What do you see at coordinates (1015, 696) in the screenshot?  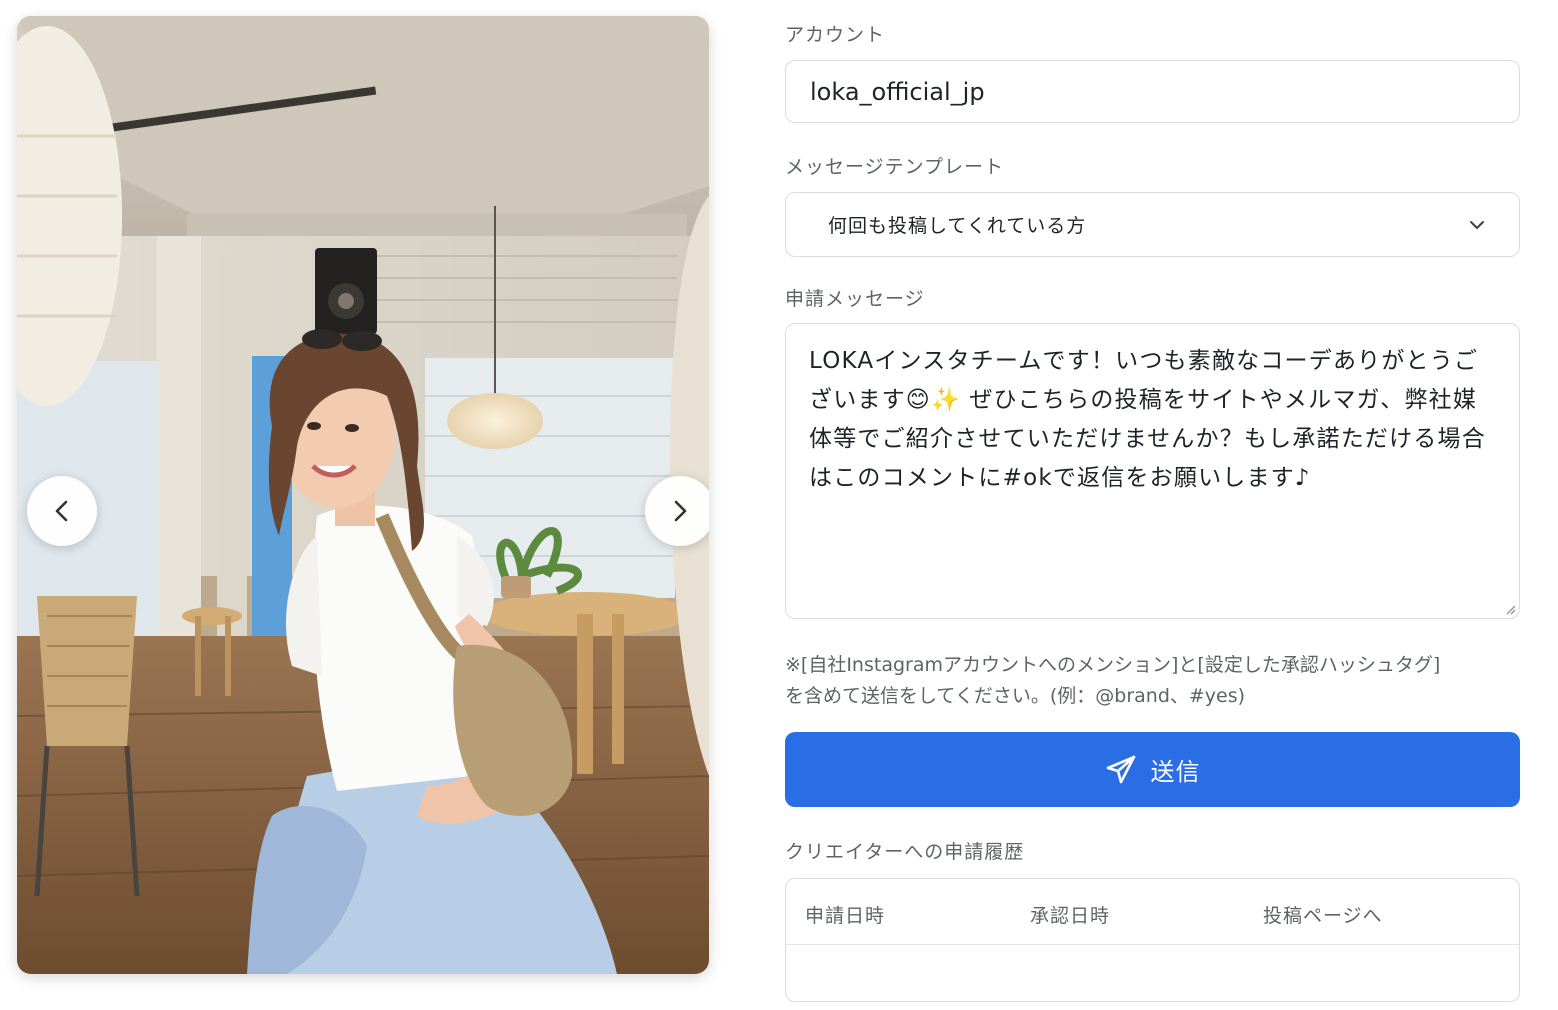 I see `note-line-2: を含めて送信をしてください。(例：@brand、#yes)` at bounding box center [1015, 696].